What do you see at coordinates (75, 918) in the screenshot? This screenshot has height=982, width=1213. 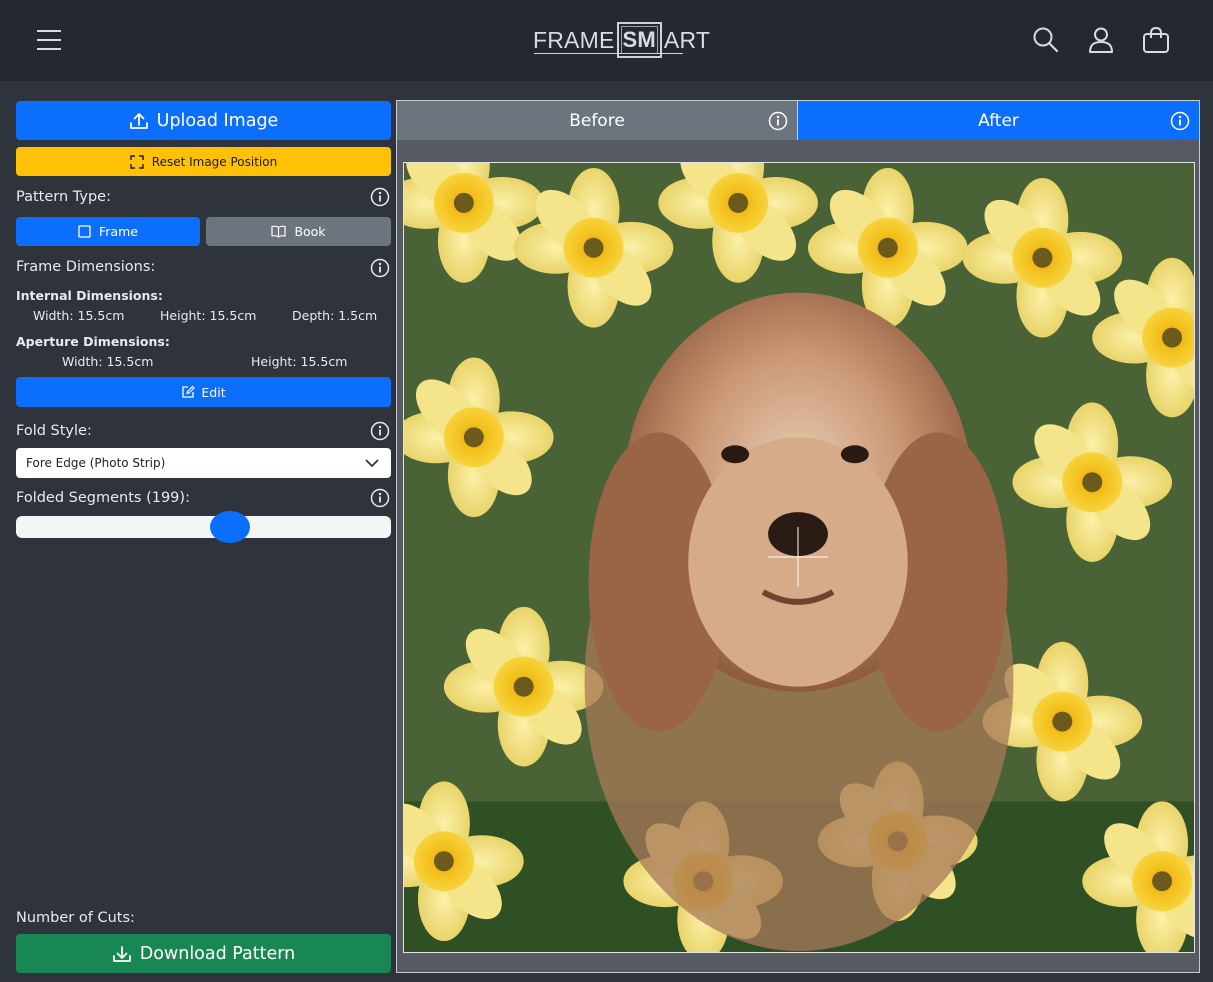 I see `number-of-cuts-label: Number of Cuts:` at bounding box center [75, 918].